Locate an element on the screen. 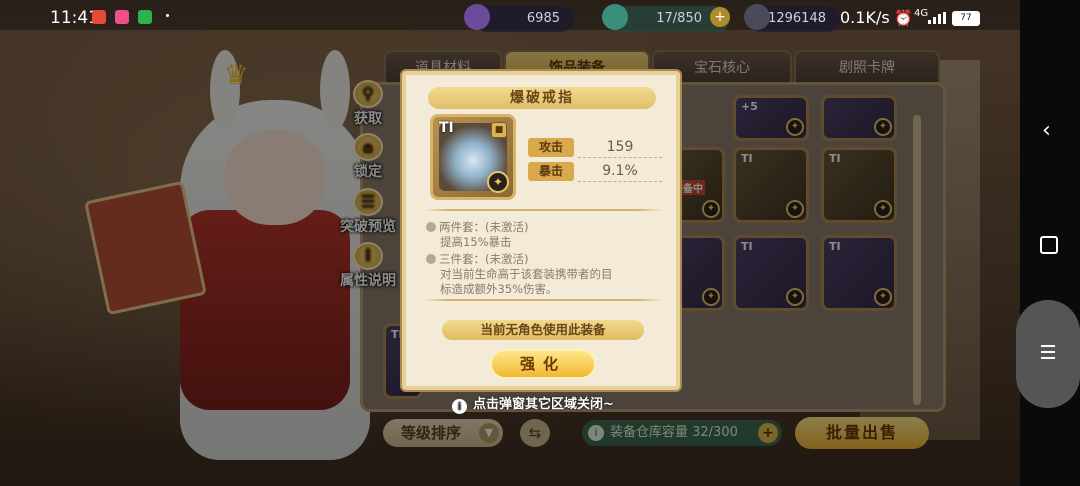  network-speed: 0.1K/s is located at coordinates (865, 17).